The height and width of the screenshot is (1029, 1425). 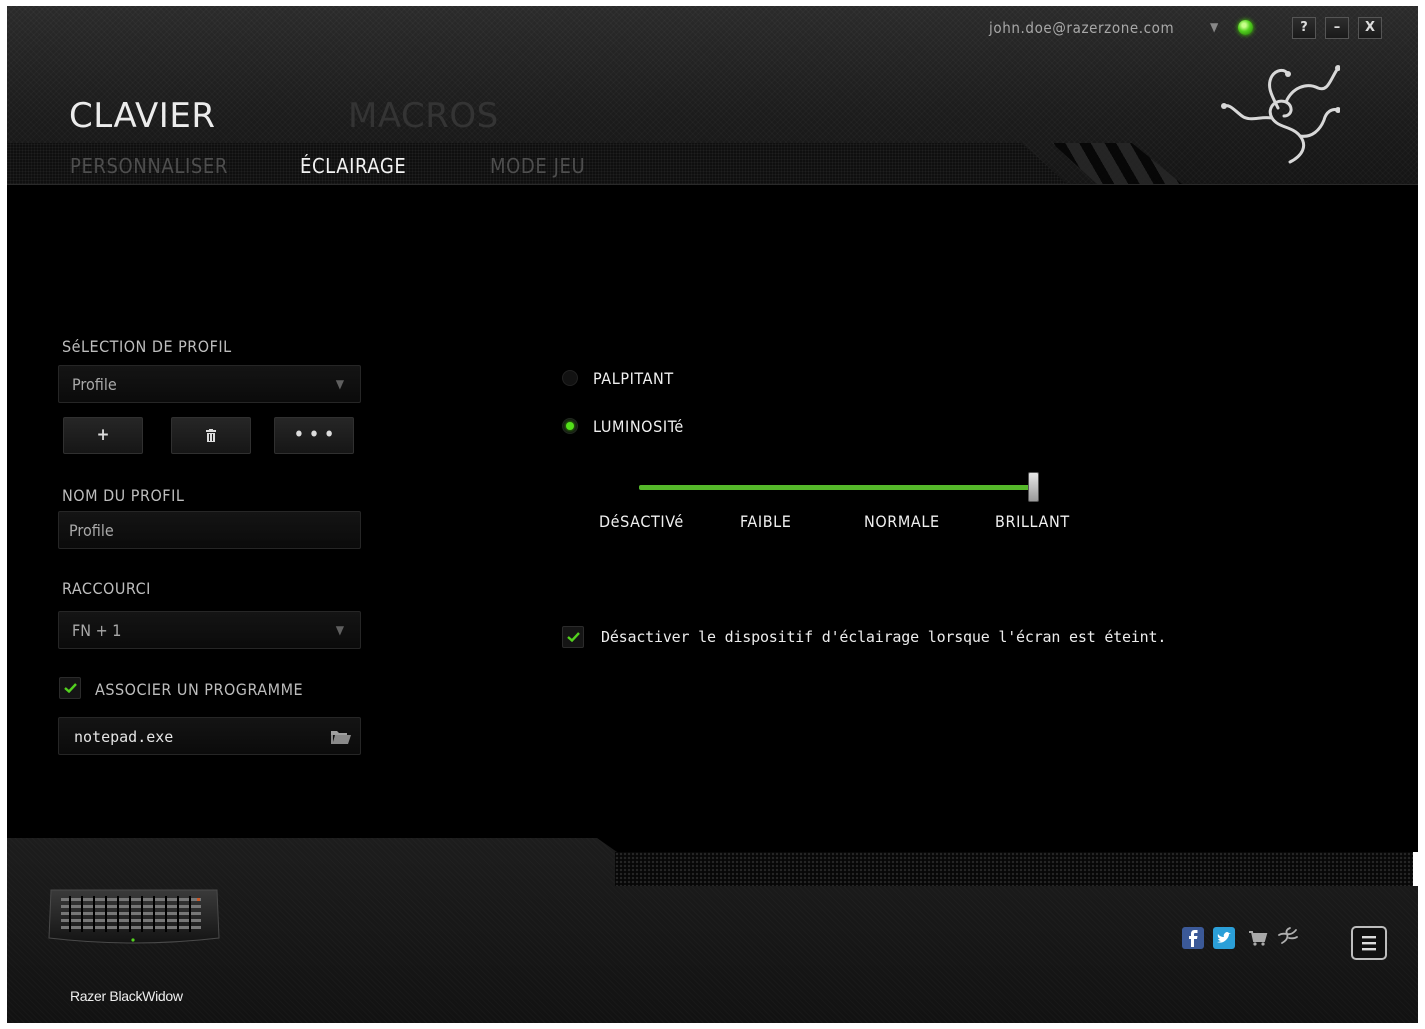 I want to click on menu-button, so click(x=1369, y=943).